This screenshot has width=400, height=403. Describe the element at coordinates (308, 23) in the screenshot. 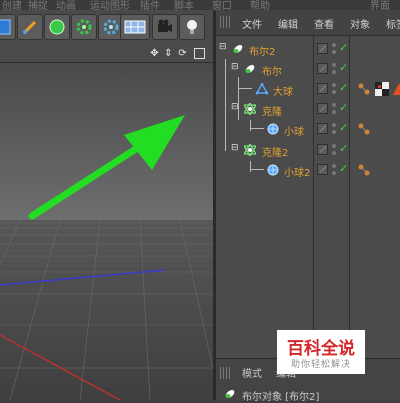

I see `object-manager-menu: 文件 编辑 查看 对象 标签` at that location.